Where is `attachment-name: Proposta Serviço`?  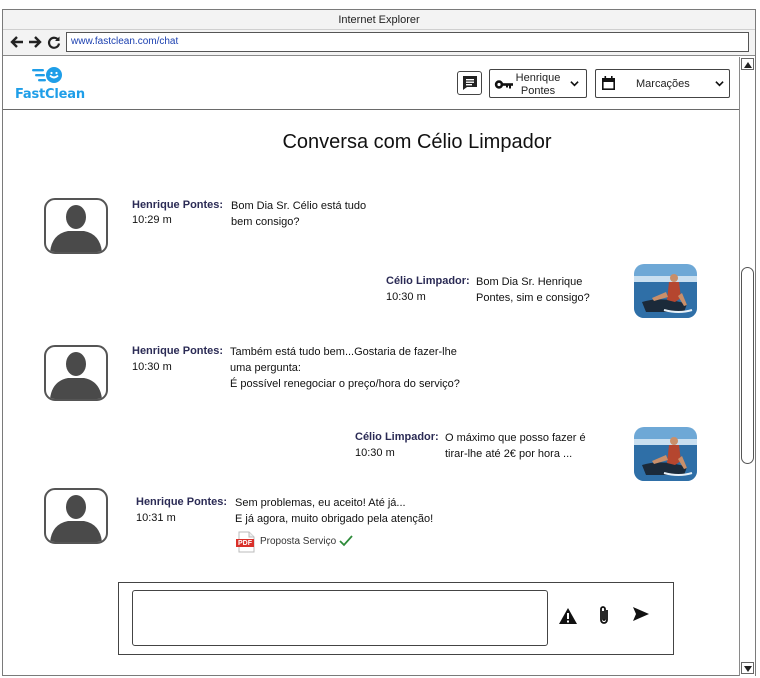 attachment-name: Proposta Serviço is located at coordinates (298, 541).